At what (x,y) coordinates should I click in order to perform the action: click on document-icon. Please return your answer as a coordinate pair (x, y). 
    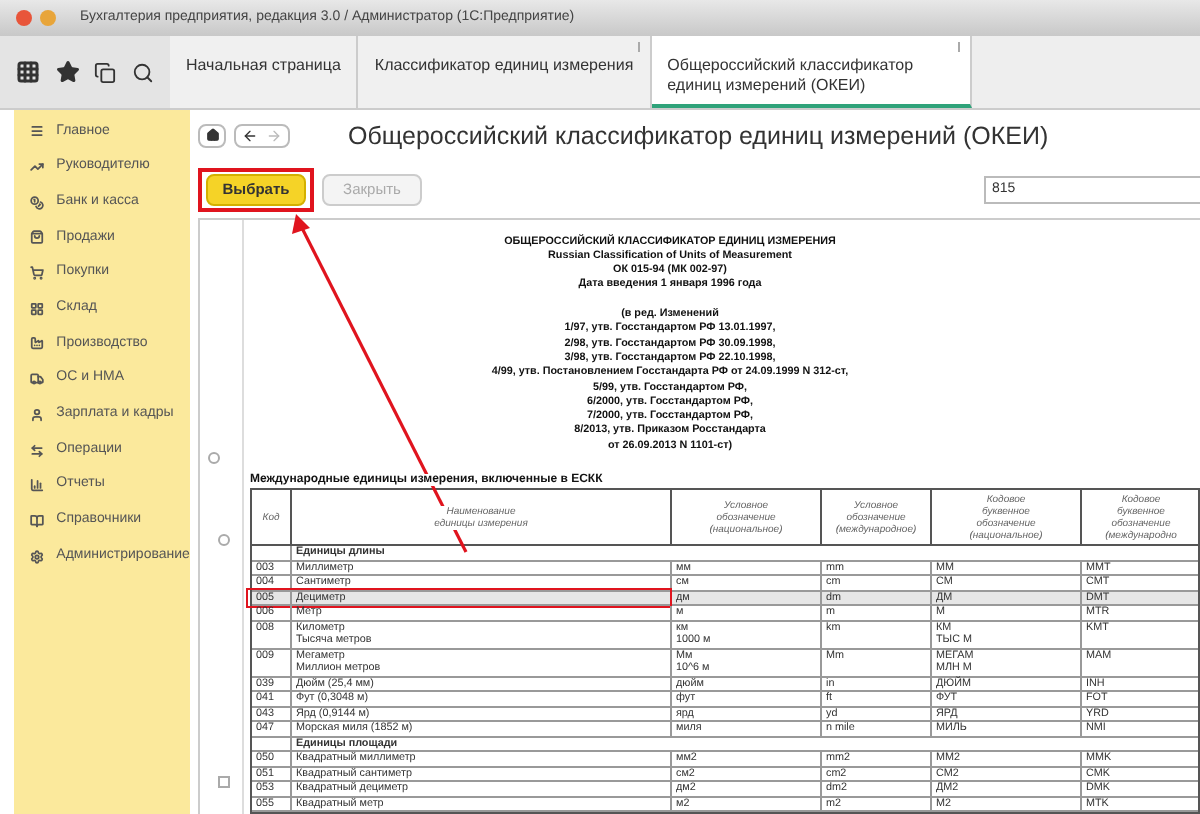
    Looking at the image, I should click on (105, 72).